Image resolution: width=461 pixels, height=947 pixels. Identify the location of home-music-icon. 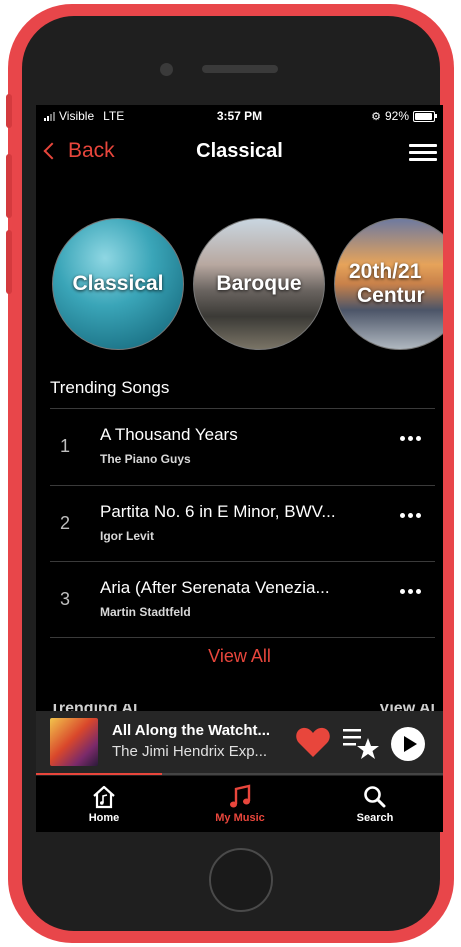
(104, 797).